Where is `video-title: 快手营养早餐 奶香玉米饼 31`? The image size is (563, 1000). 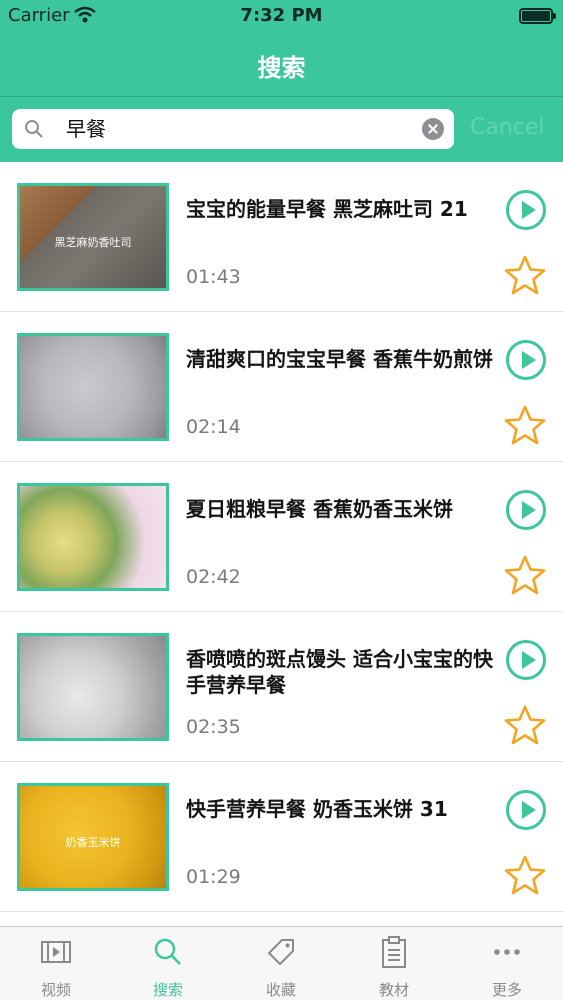
video-title: 快手营养早餐 奶香玉米饼 31 is located at coordinates (341, 809).